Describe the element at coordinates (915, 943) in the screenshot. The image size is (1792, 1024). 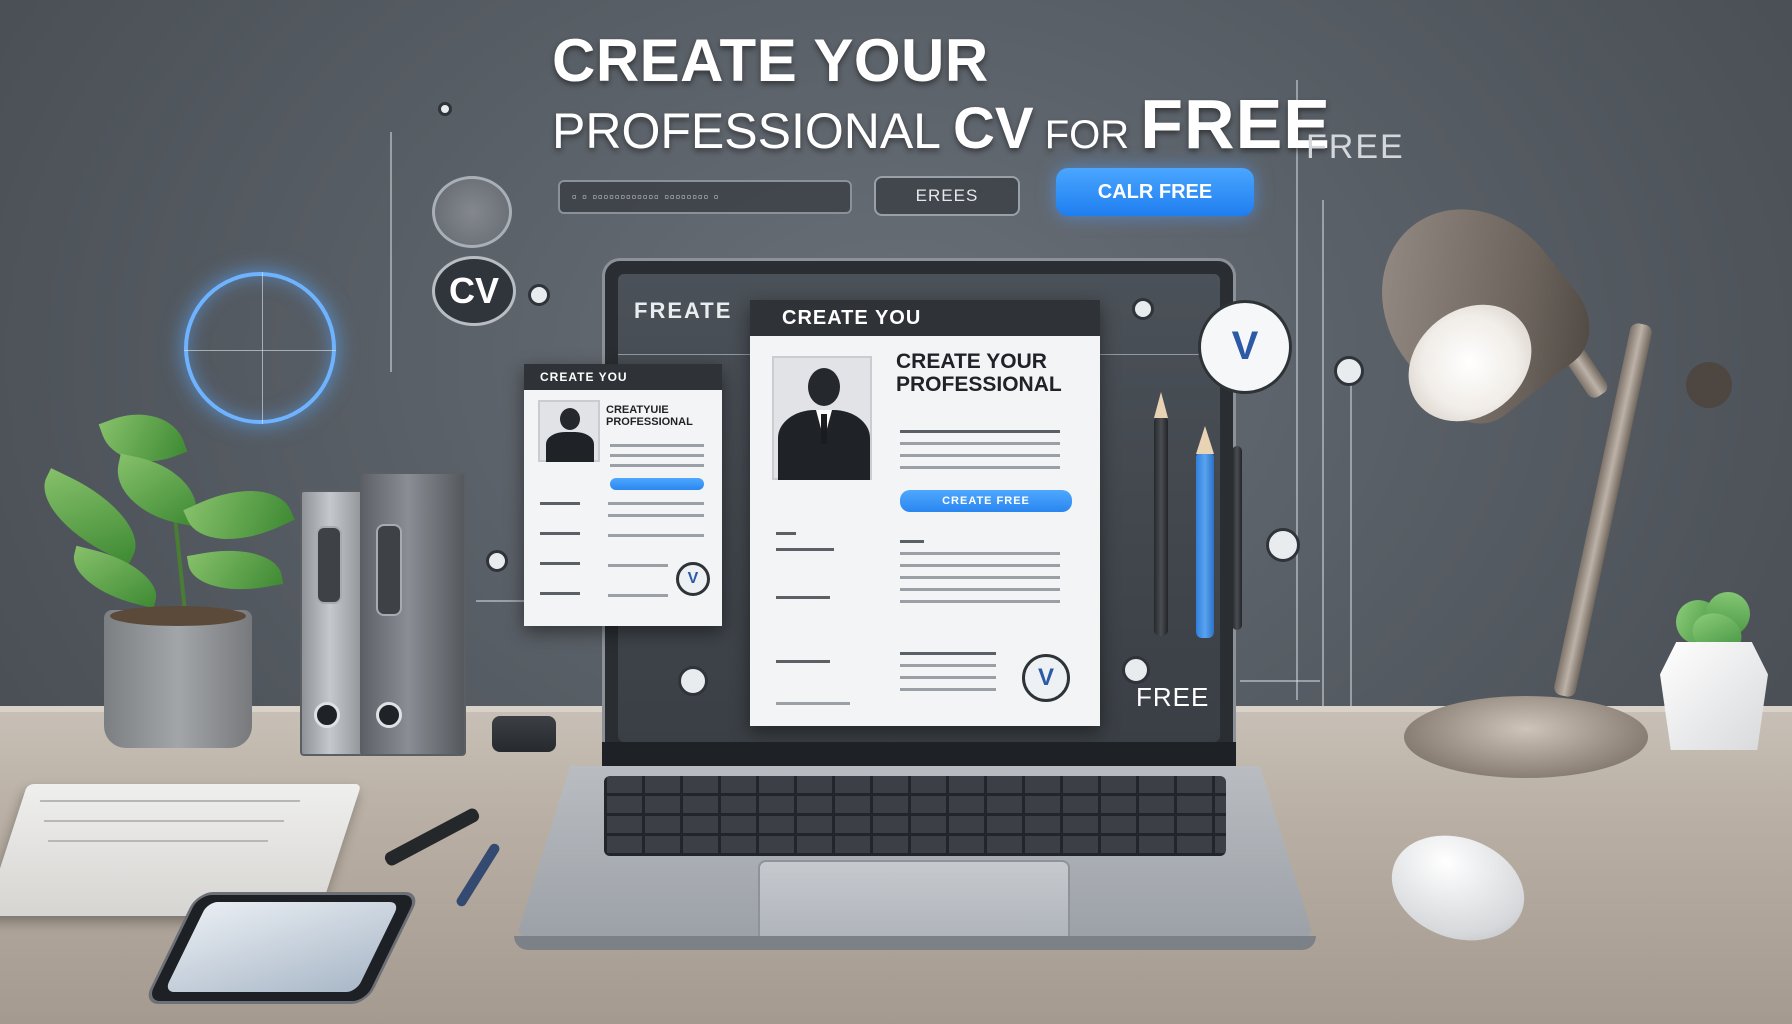
I see `laptop-base-front` at that location.